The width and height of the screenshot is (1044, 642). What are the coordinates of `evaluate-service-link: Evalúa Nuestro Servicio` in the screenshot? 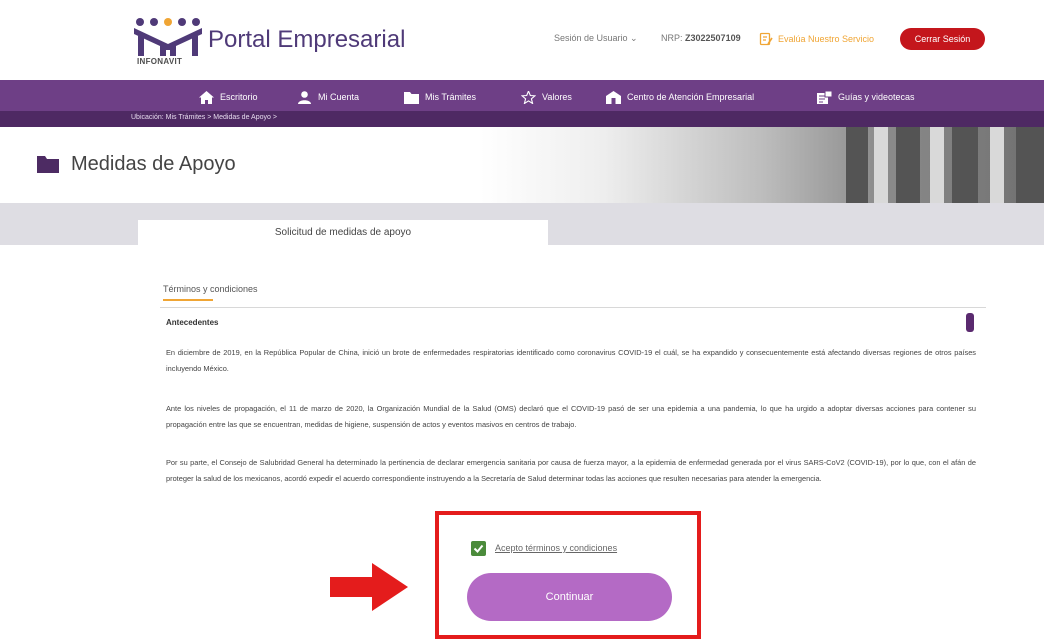 It's located at (816, 39).